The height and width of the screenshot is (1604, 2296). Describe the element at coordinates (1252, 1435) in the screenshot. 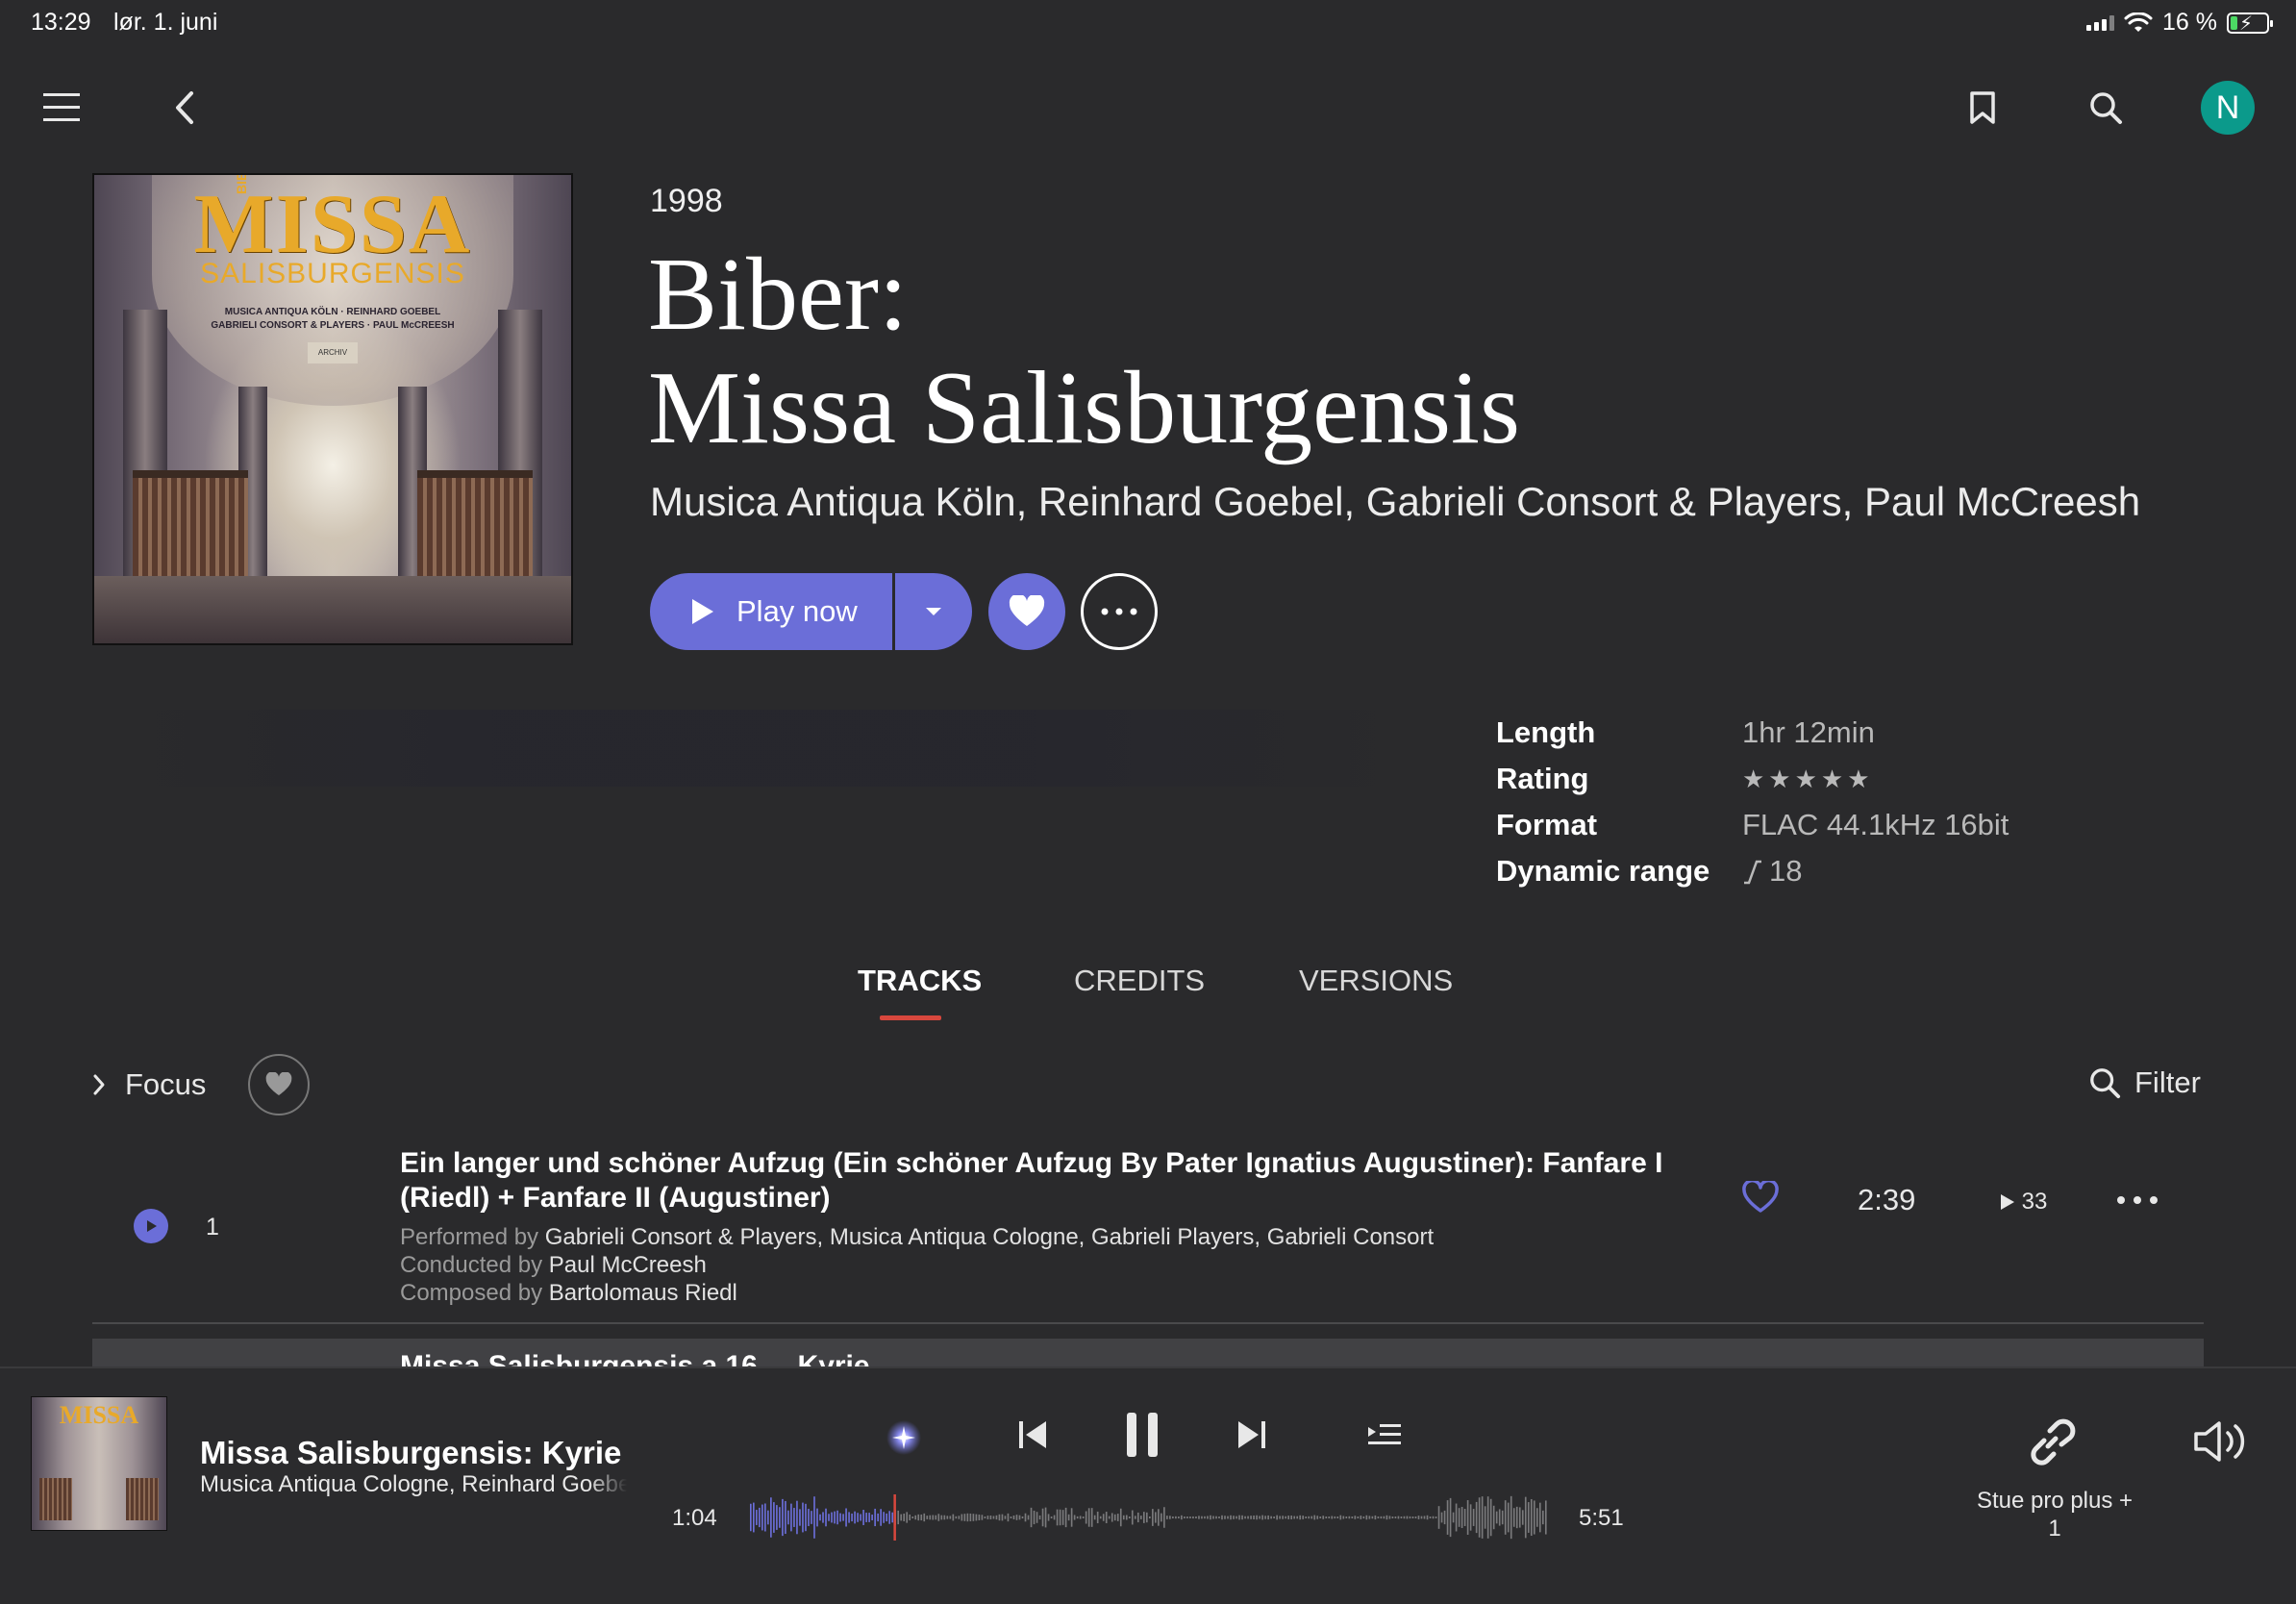

I see `skip-next-icon` at that location.